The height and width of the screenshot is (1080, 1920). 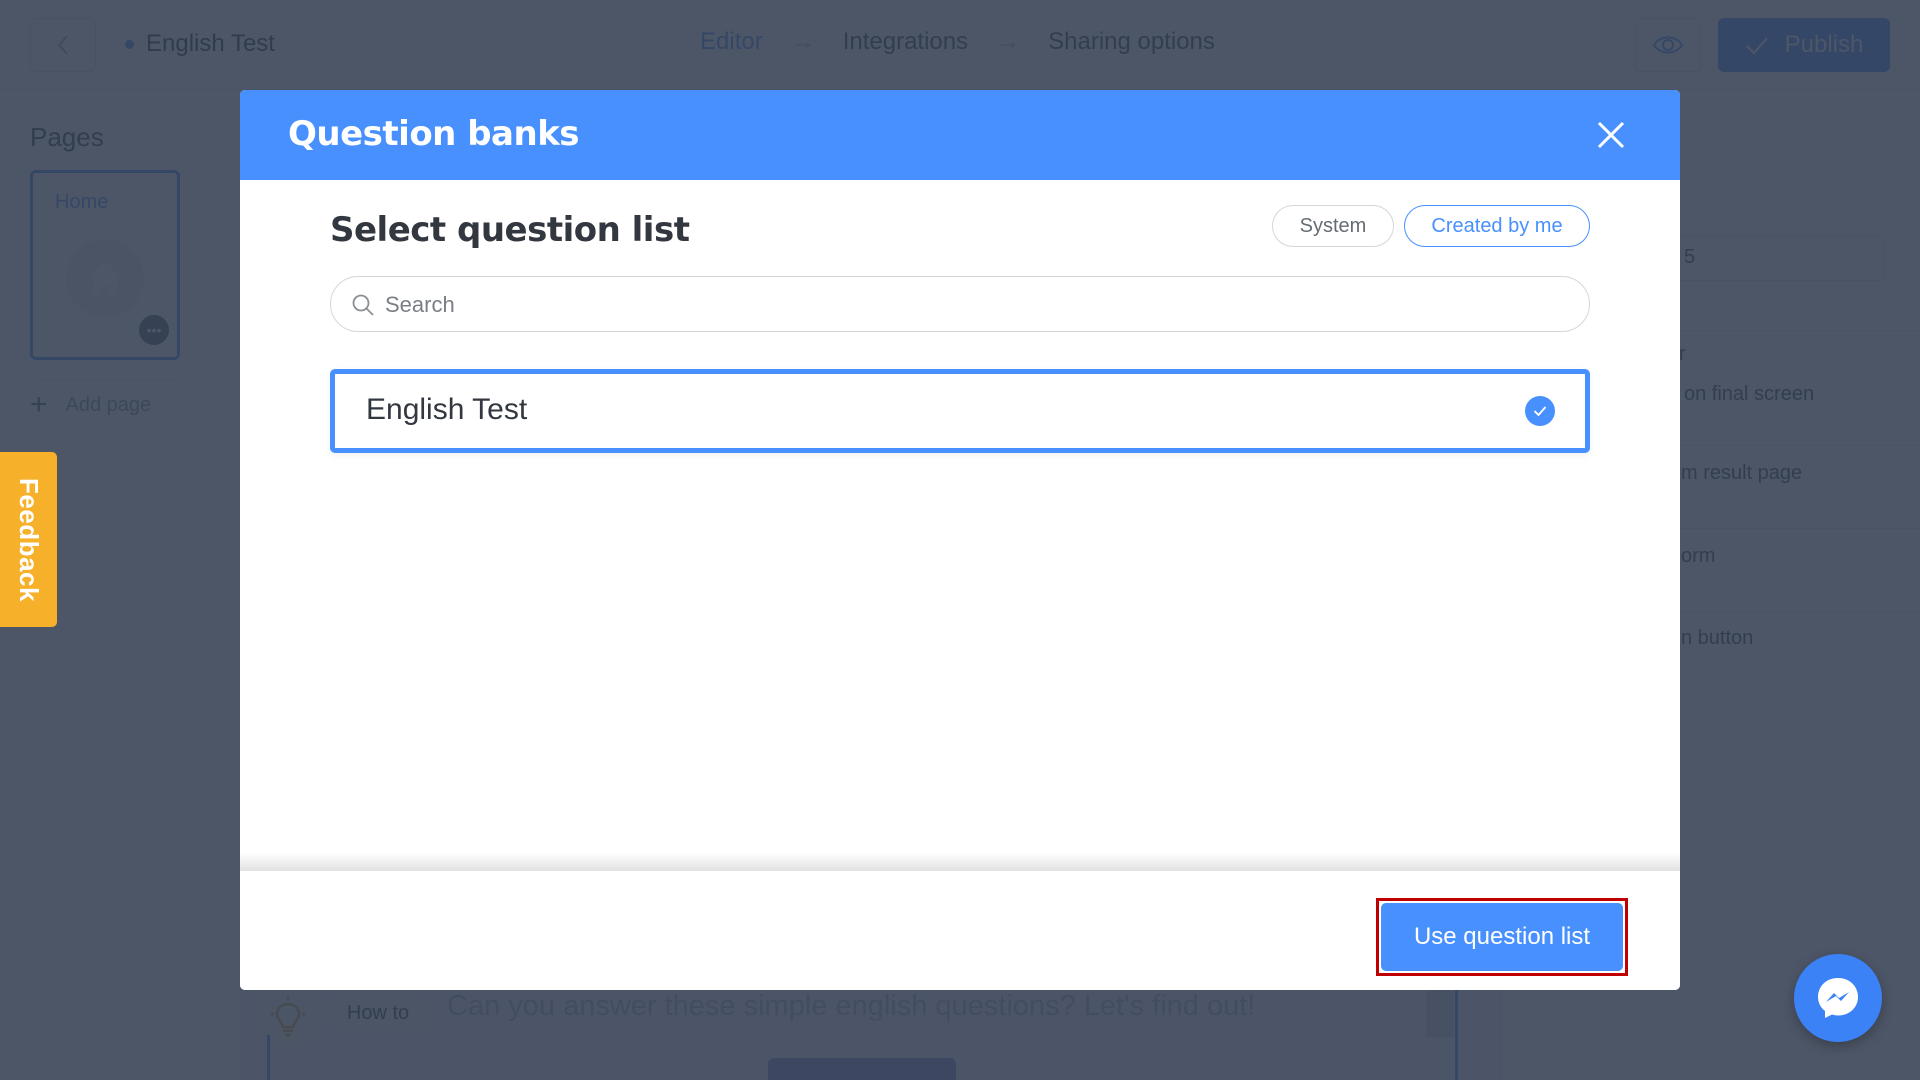 What do you see at coordinates (447, 409) in the screenshot?
I see `question-list-name: English Test` at bounding box center [447, 409].